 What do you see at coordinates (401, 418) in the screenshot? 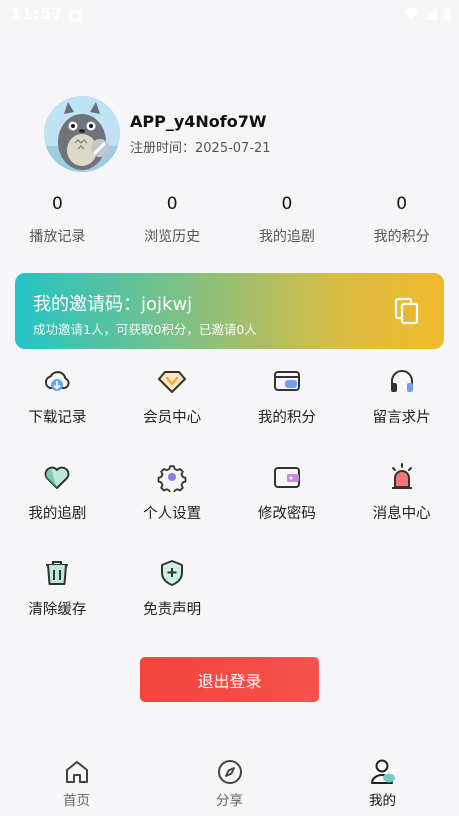
I see `menu-label: 留言求片` at bounding box center [401, 418].